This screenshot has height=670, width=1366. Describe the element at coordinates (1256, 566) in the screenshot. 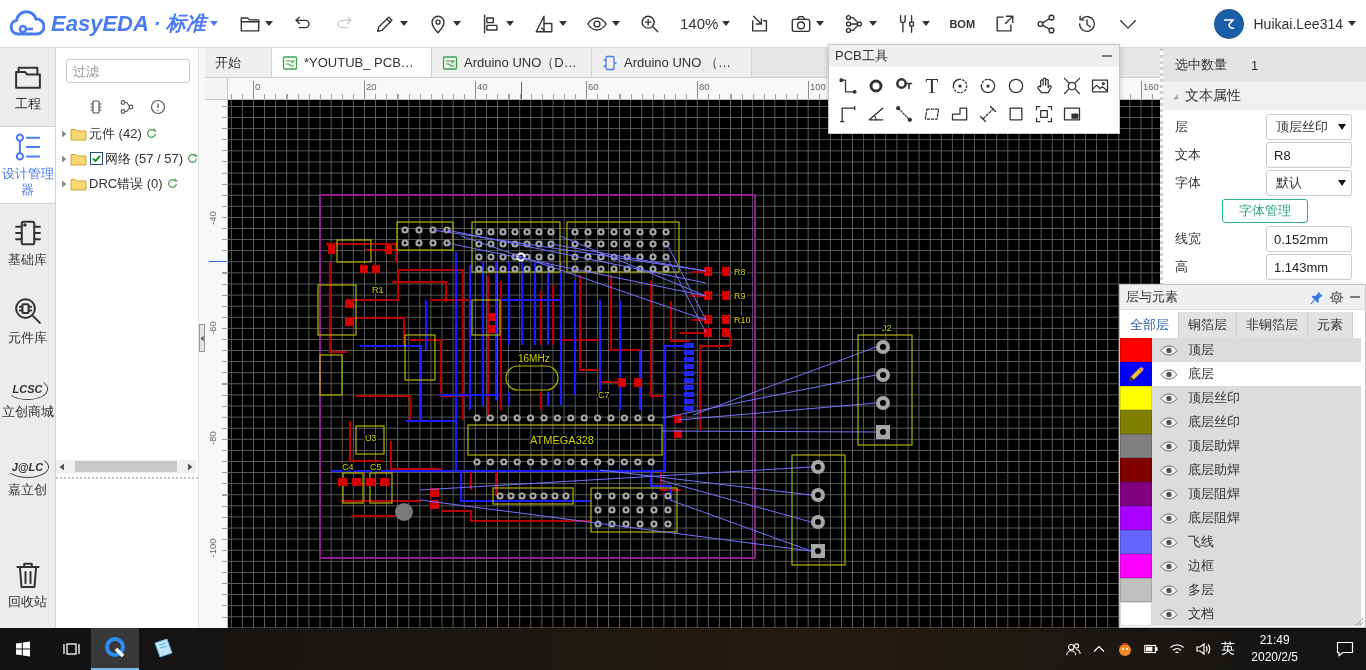

I see `layer-row: 边框` at that location.